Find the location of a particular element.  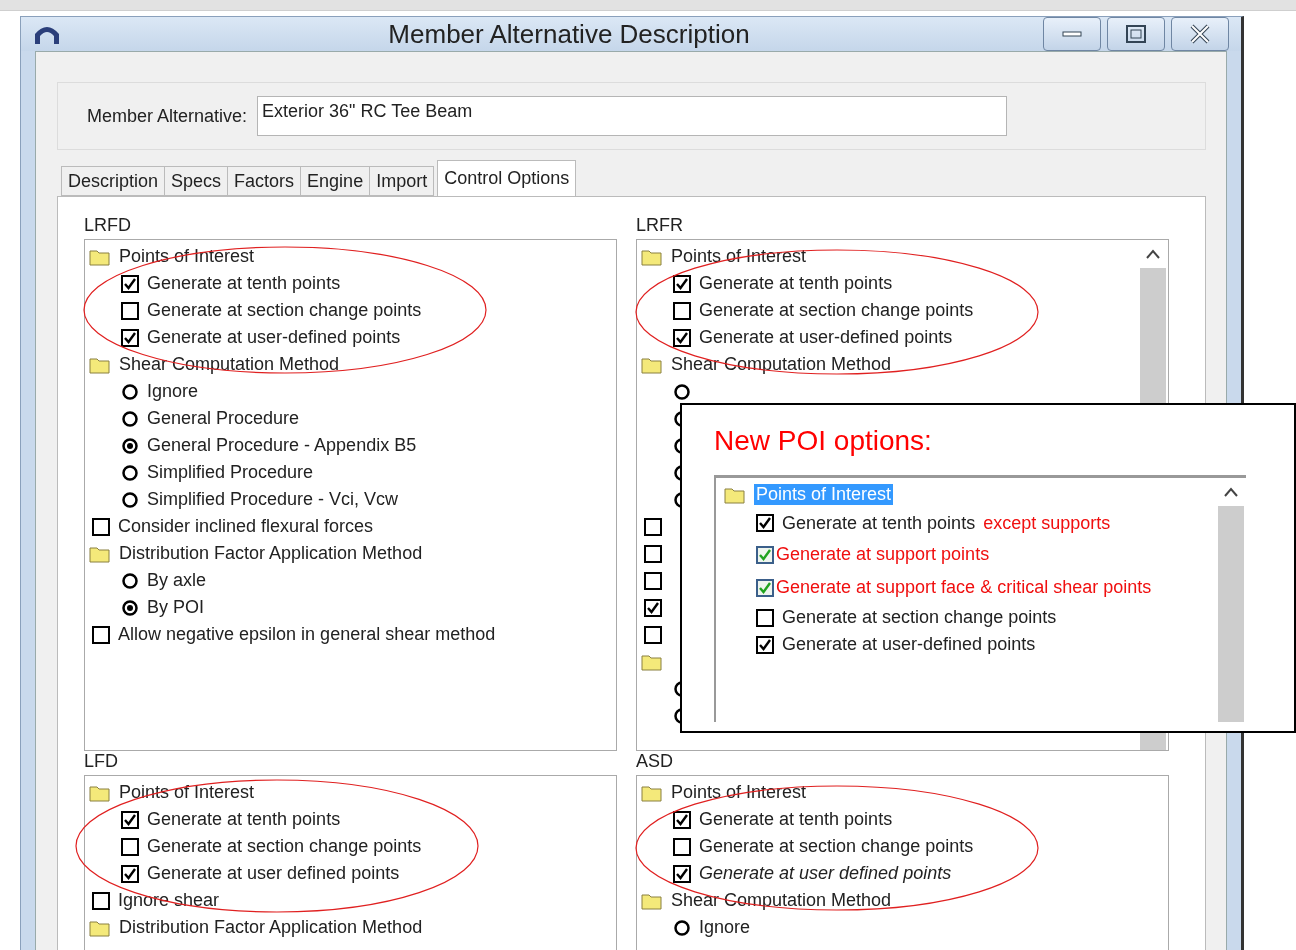

option-label: Simplified Procedure - Vci, Vcw is located at coordinates (273, 499).